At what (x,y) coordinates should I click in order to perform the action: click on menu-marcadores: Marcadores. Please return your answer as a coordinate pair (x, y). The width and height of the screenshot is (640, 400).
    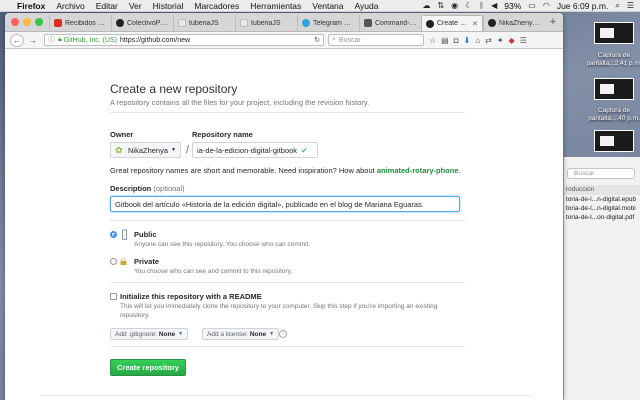
    Looking at the image, I should click on (216, 6).